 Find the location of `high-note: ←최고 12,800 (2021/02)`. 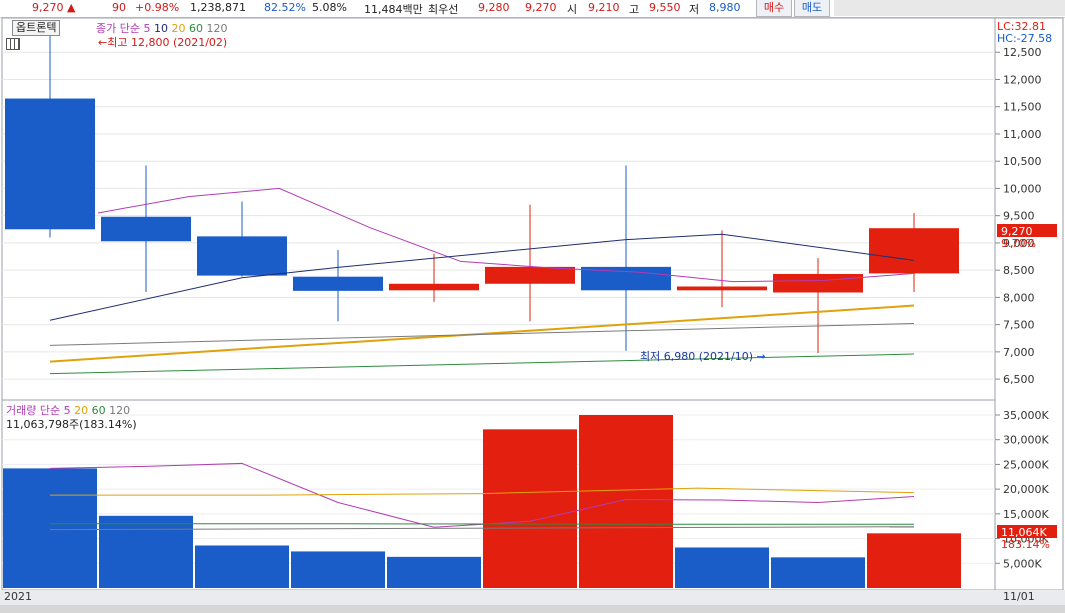

high-note: ←최고 12,800 (2021/02) is located at coordinates (163, 42).